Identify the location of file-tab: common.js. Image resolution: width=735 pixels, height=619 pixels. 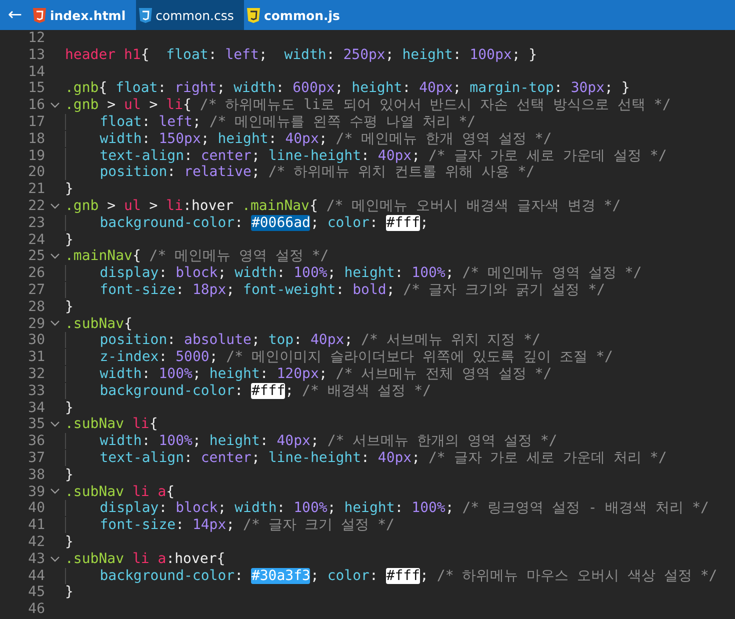
(297, 15).